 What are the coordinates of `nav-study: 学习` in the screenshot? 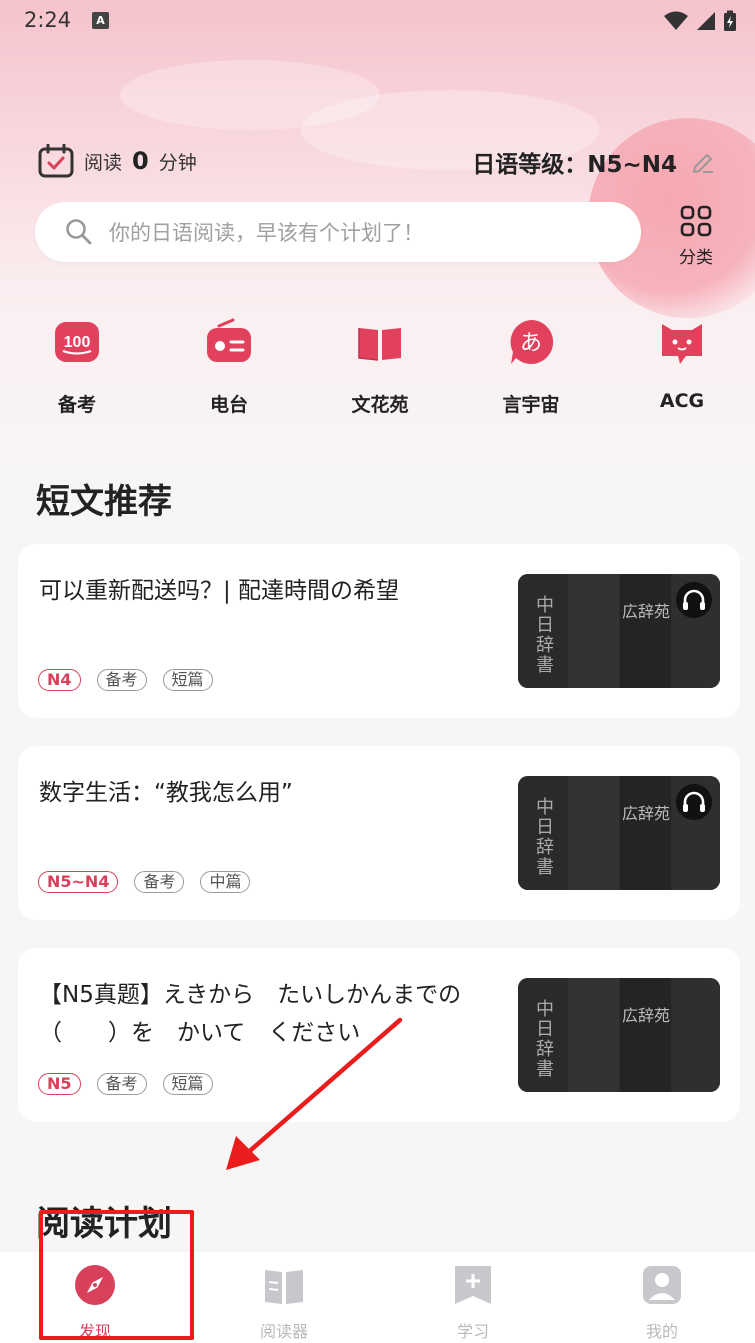 It's located at (473, 1303).